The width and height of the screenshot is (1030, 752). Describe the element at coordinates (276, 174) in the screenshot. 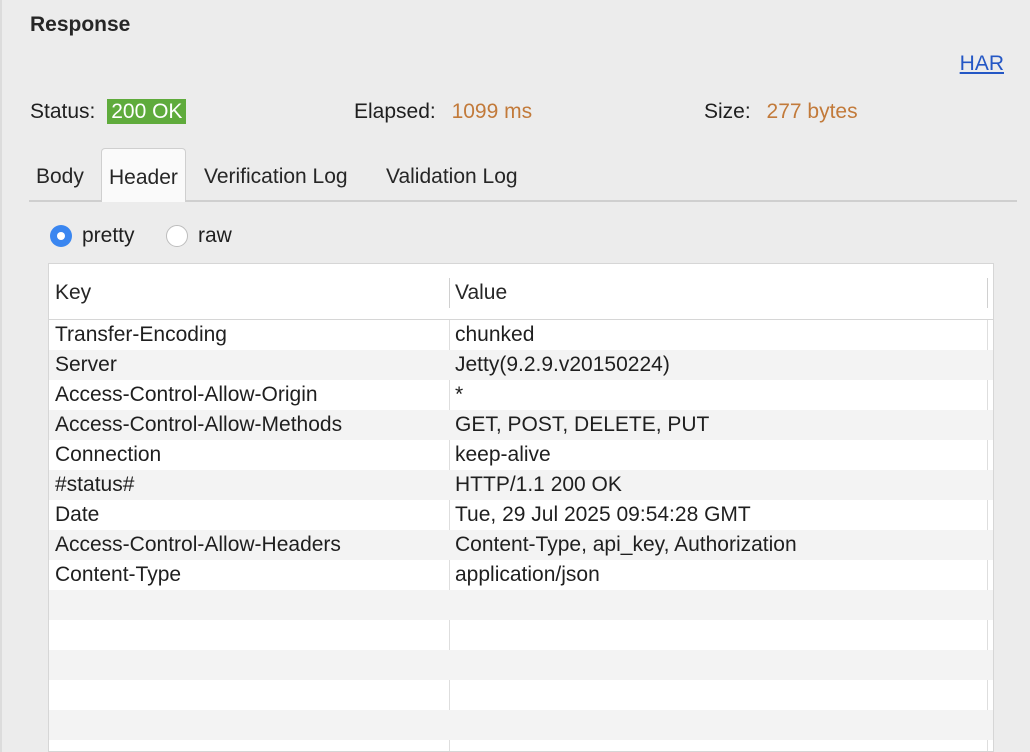

I see `tab-verification-log: Verification Log` at that location.